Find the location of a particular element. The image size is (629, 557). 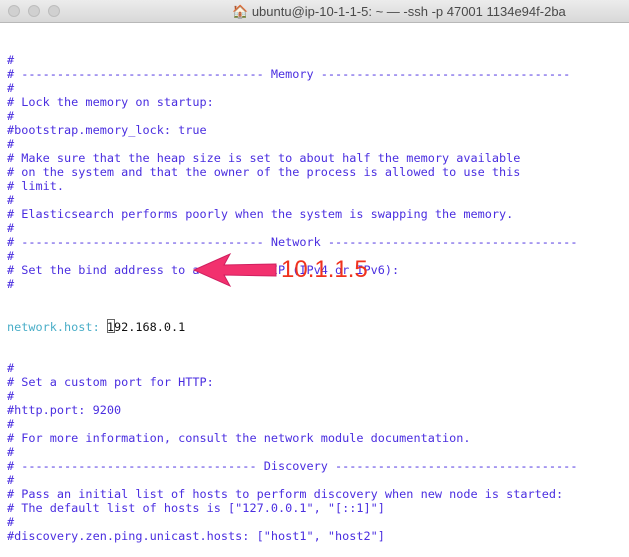

config-key: network.host: is located at coordinates (53, 327).